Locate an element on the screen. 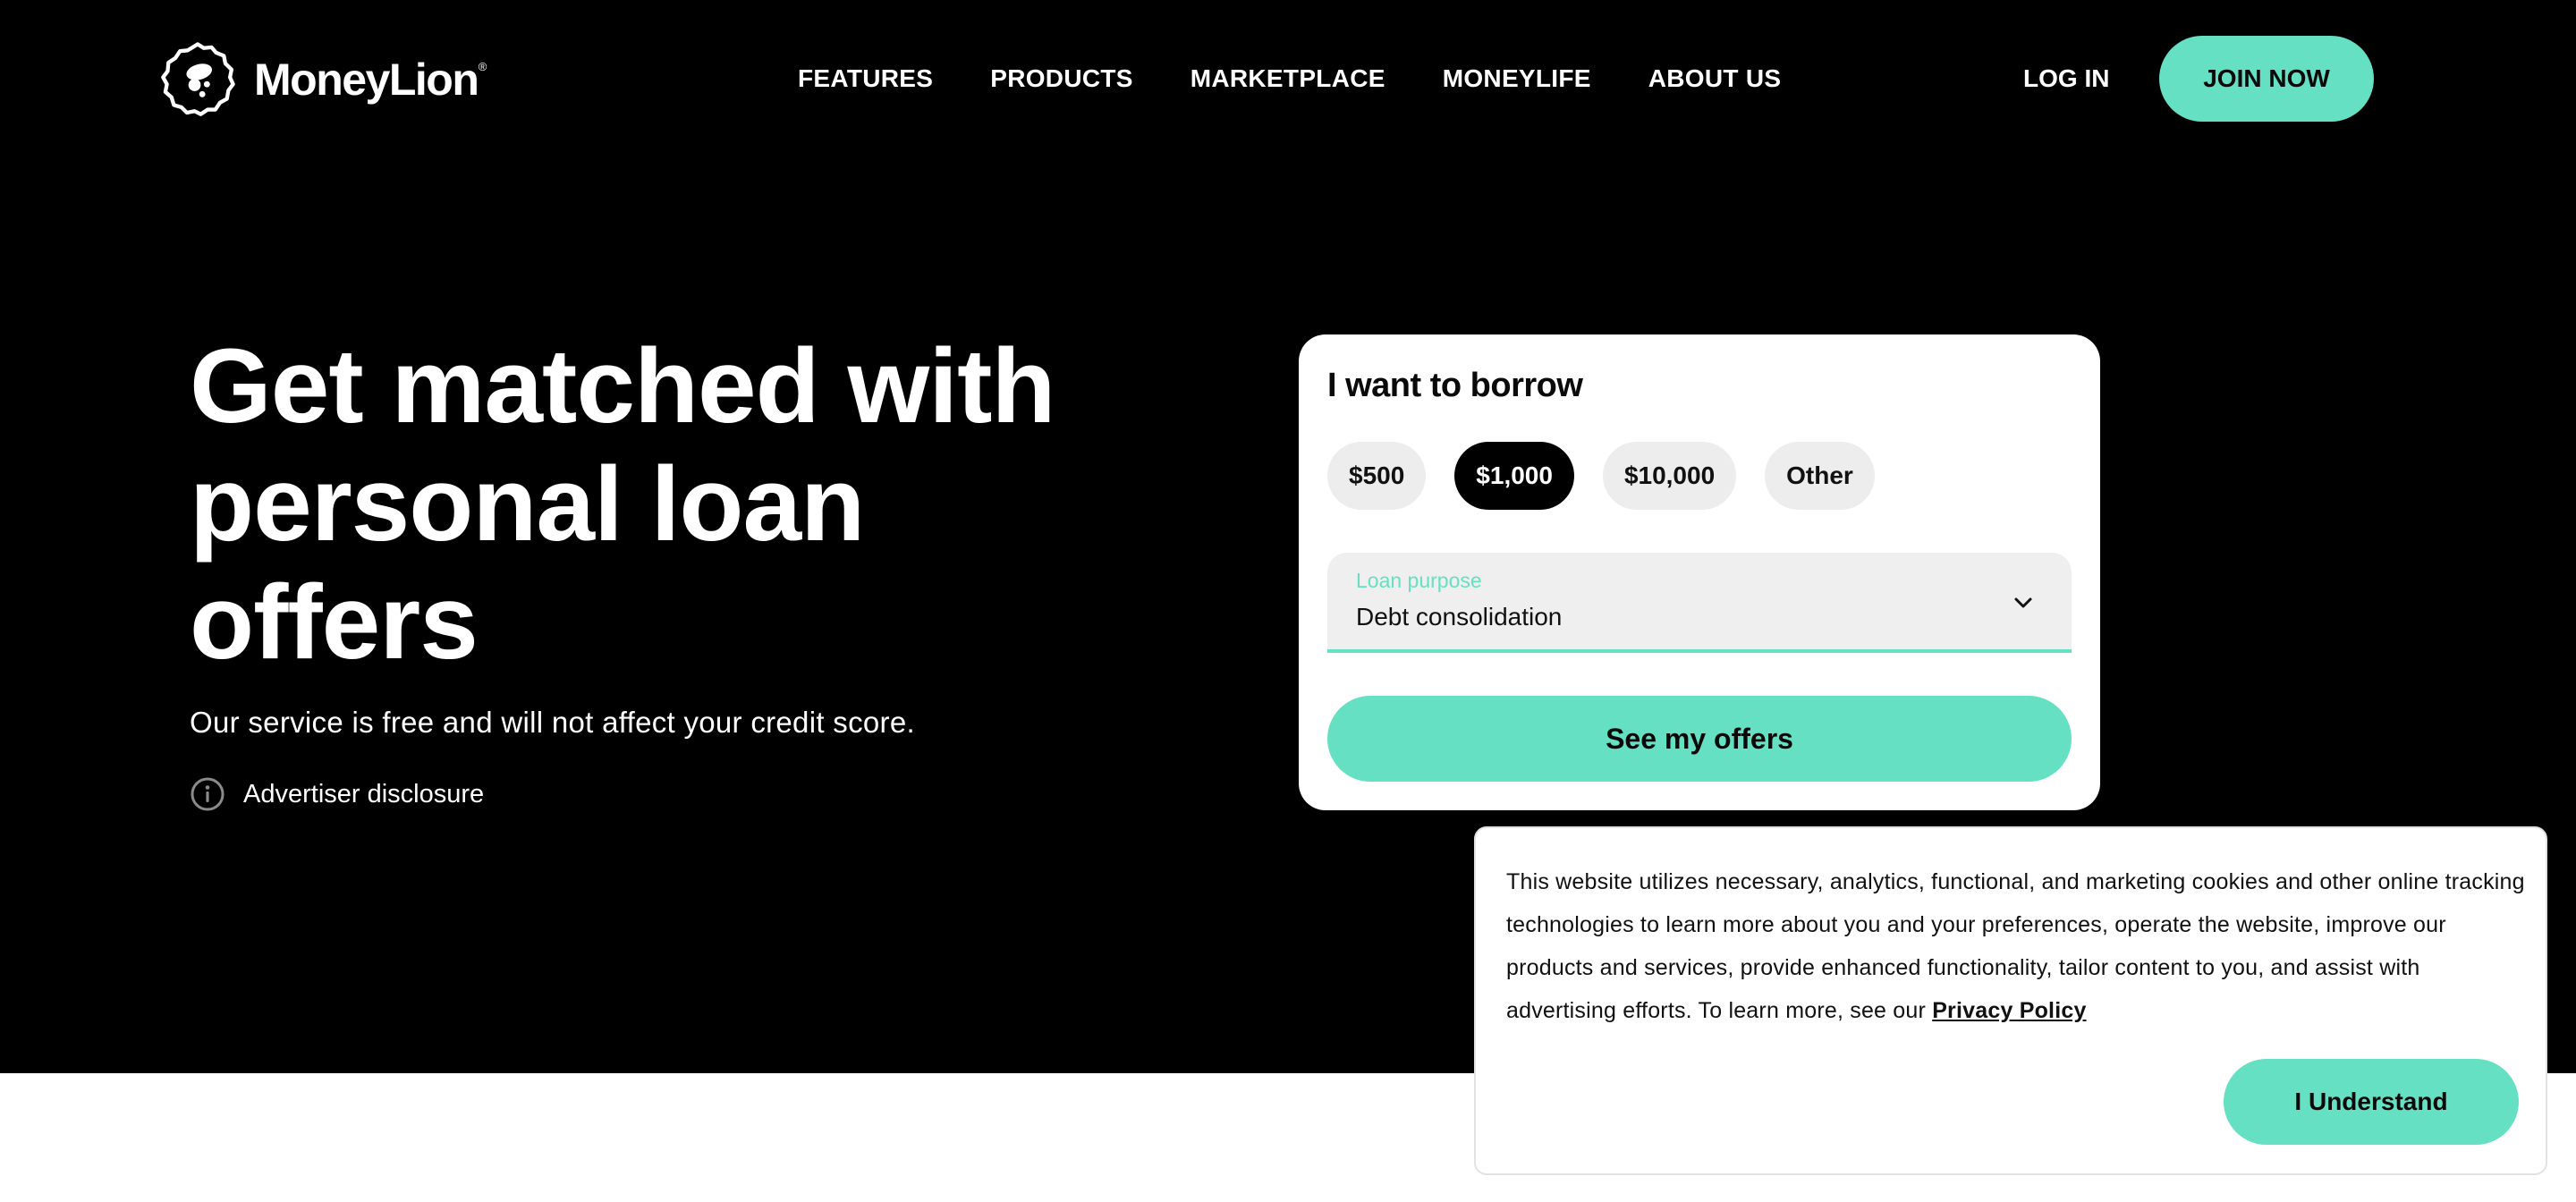 The width and height of the screenshot is (2576, 1202). hero-title: Get matched with personal loan offers is located at coordinates (622, 504).